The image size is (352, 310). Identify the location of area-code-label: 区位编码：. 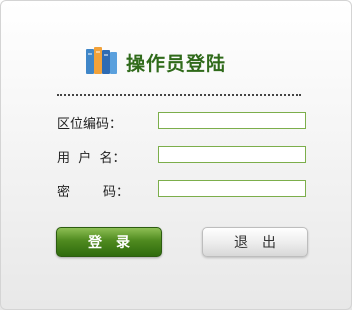
(90, 124).